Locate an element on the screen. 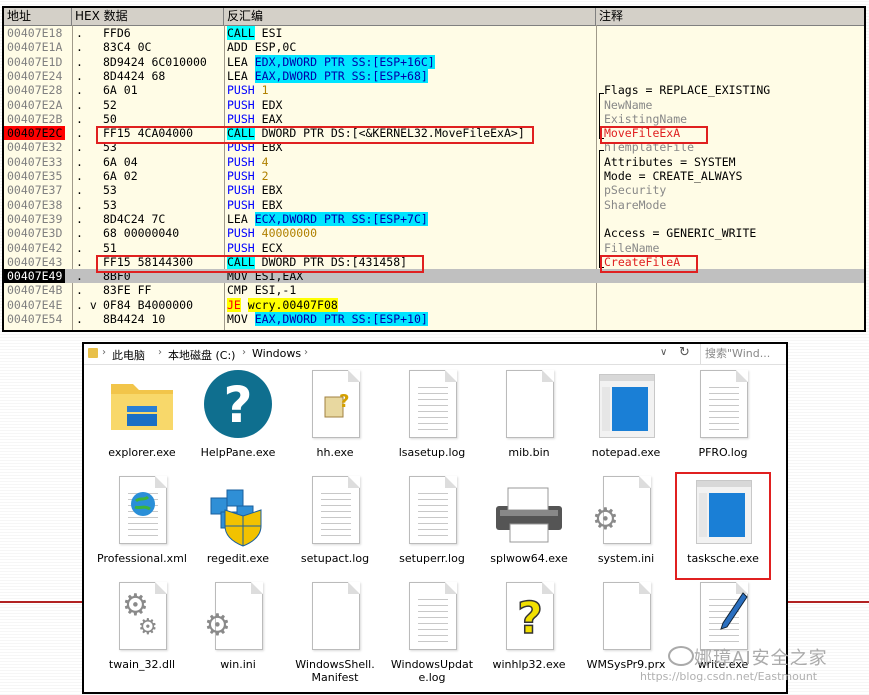  disassembly-row: 00407E2A. 52 PUSH EDX NewName is located at coordinates (434, 105).